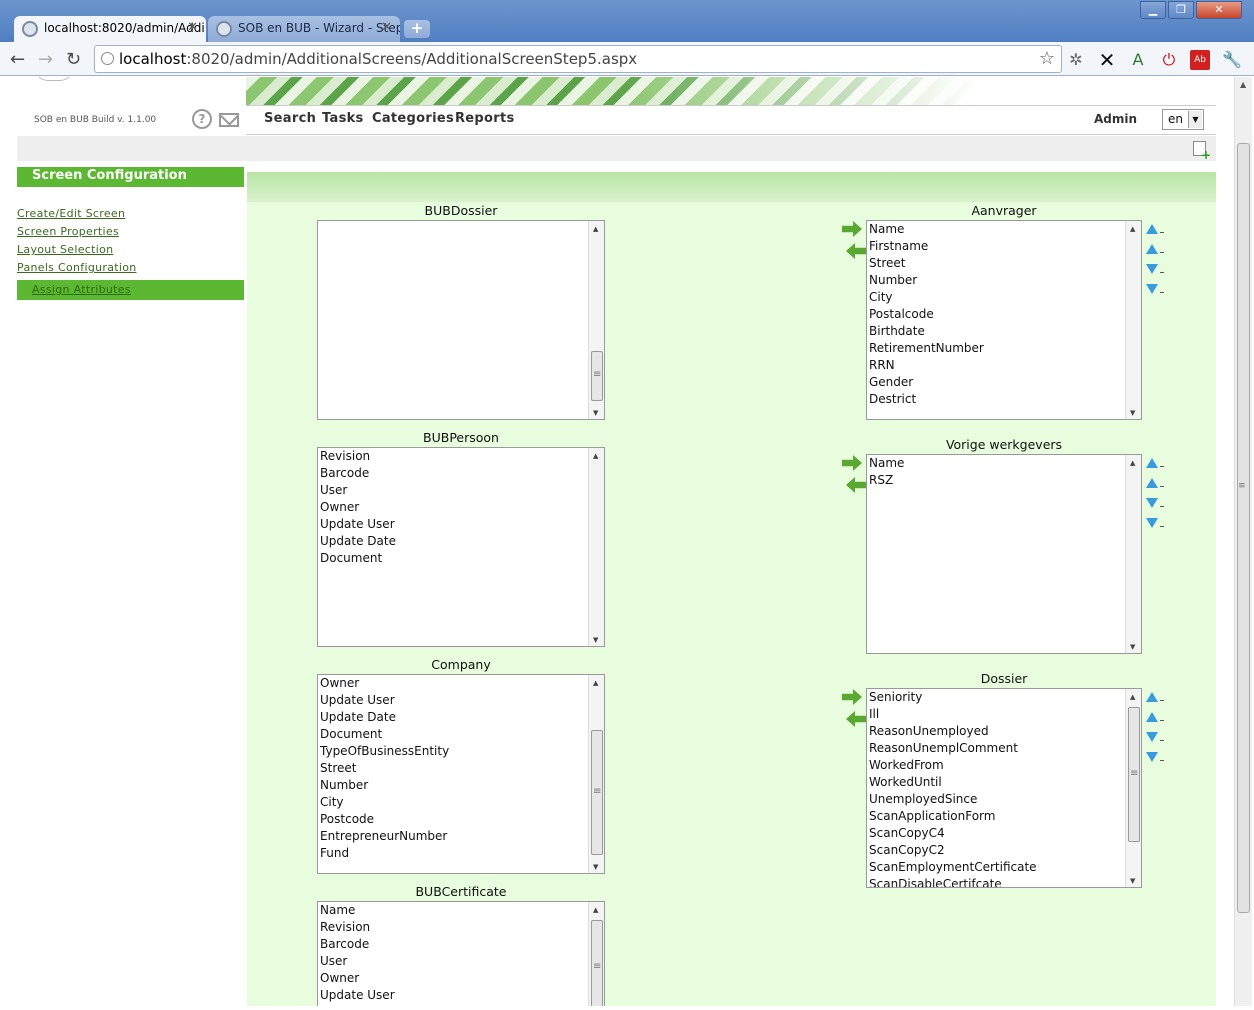  I want to click on list-item: RSZ, so click(1004, 480).